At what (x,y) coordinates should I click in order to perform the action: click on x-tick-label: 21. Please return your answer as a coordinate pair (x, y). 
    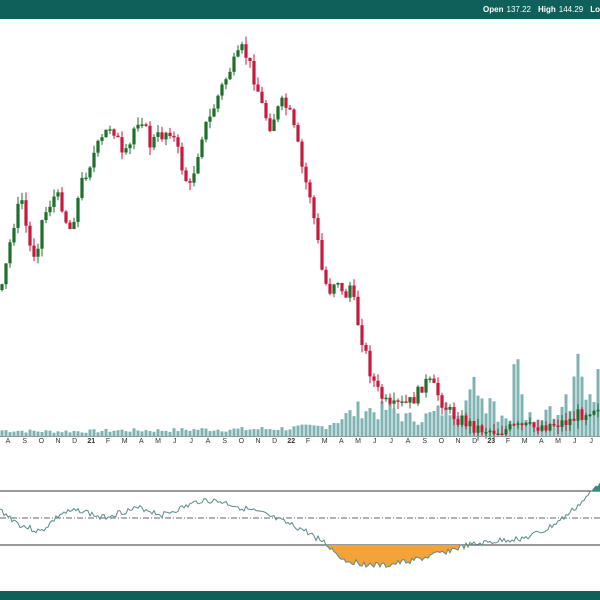
    Looking at the image, I should click on (91, 441).